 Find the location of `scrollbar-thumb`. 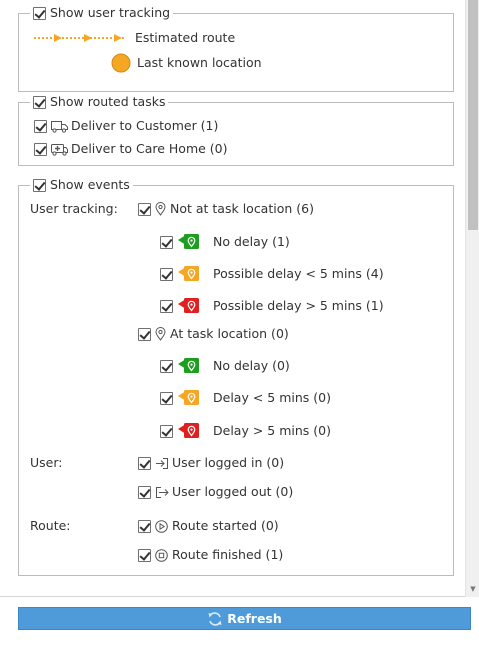

scrollbar-thumb is located at coordinates (473, 115).